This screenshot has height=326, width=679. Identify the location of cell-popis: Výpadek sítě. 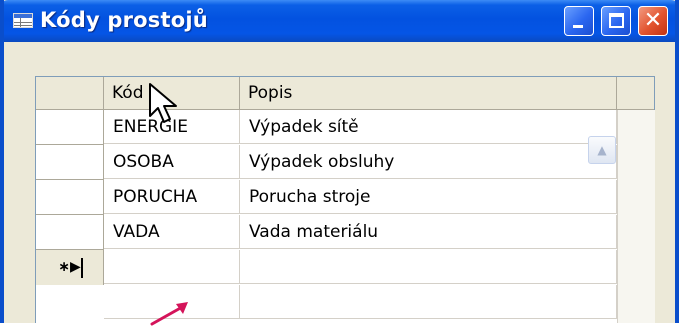
(428, 127).